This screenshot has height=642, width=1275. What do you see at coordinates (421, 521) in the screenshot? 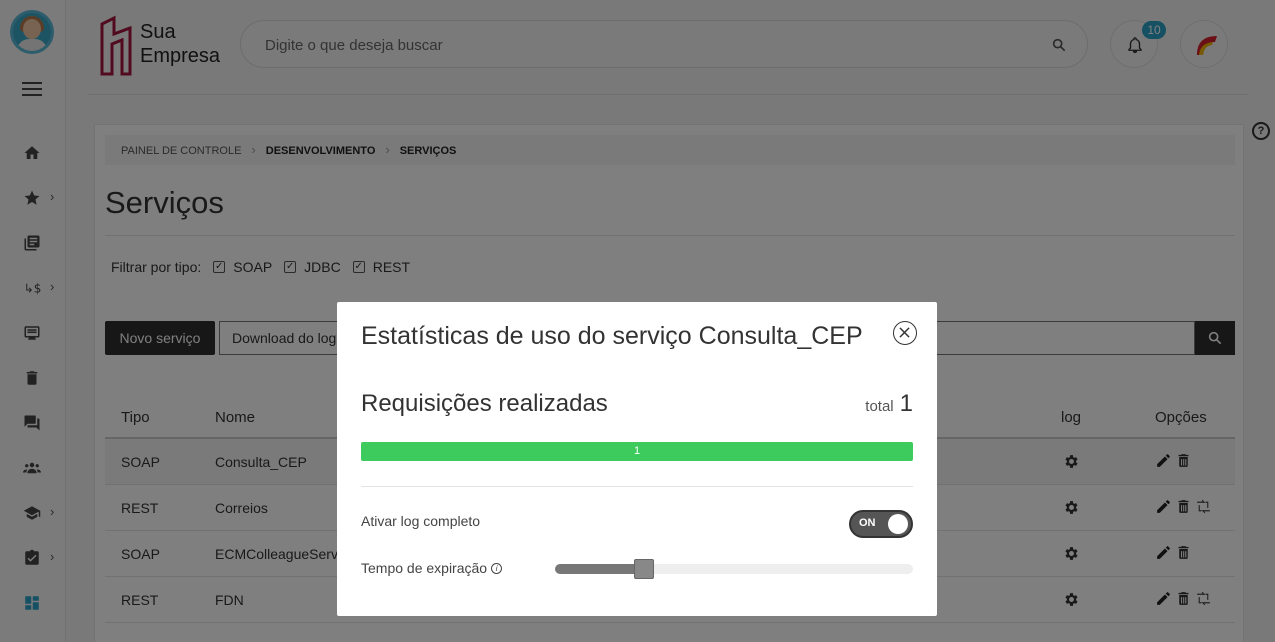
I see `full-log-label: Ativar log completo` at bounding box center [421, 521].